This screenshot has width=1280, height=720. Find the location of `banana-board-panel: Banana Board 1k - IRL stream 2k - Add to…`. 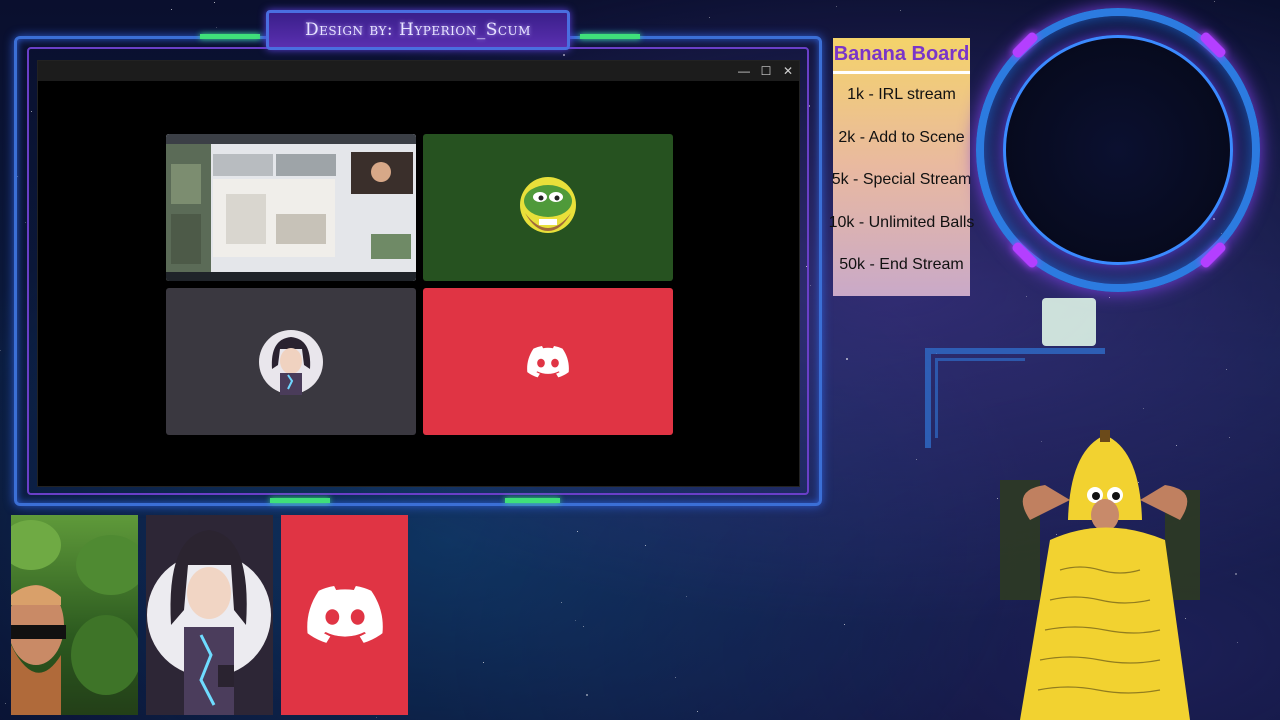

banana-board-panel: Banana Board 1k - IRL stream 2k - Add to… is located at coordinates (901, 167).